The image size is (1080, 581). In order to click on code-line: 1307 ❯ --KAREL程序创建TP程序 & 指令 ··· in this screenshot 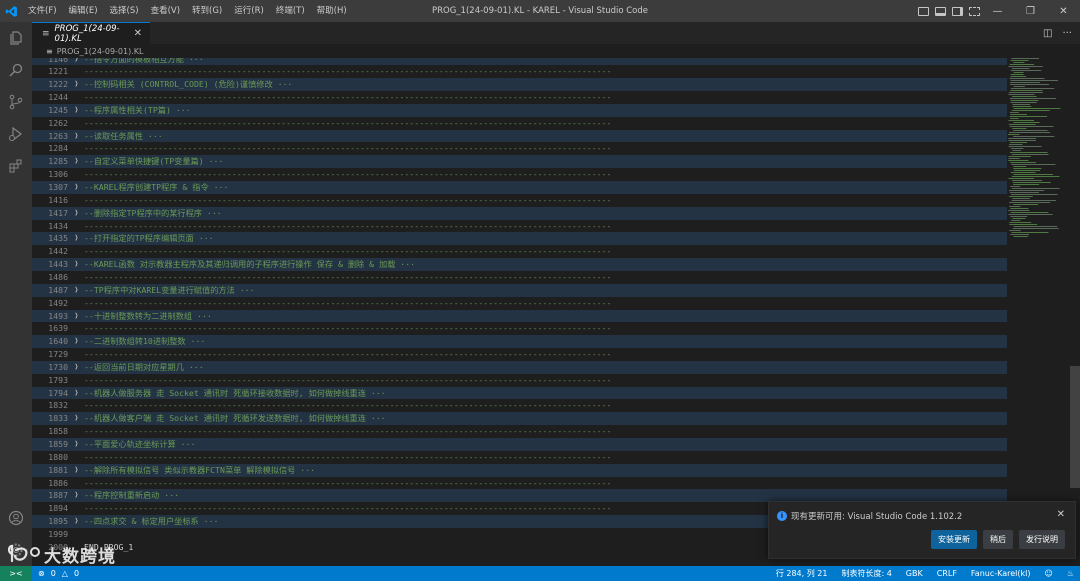, I will do `click(519, 187)`.